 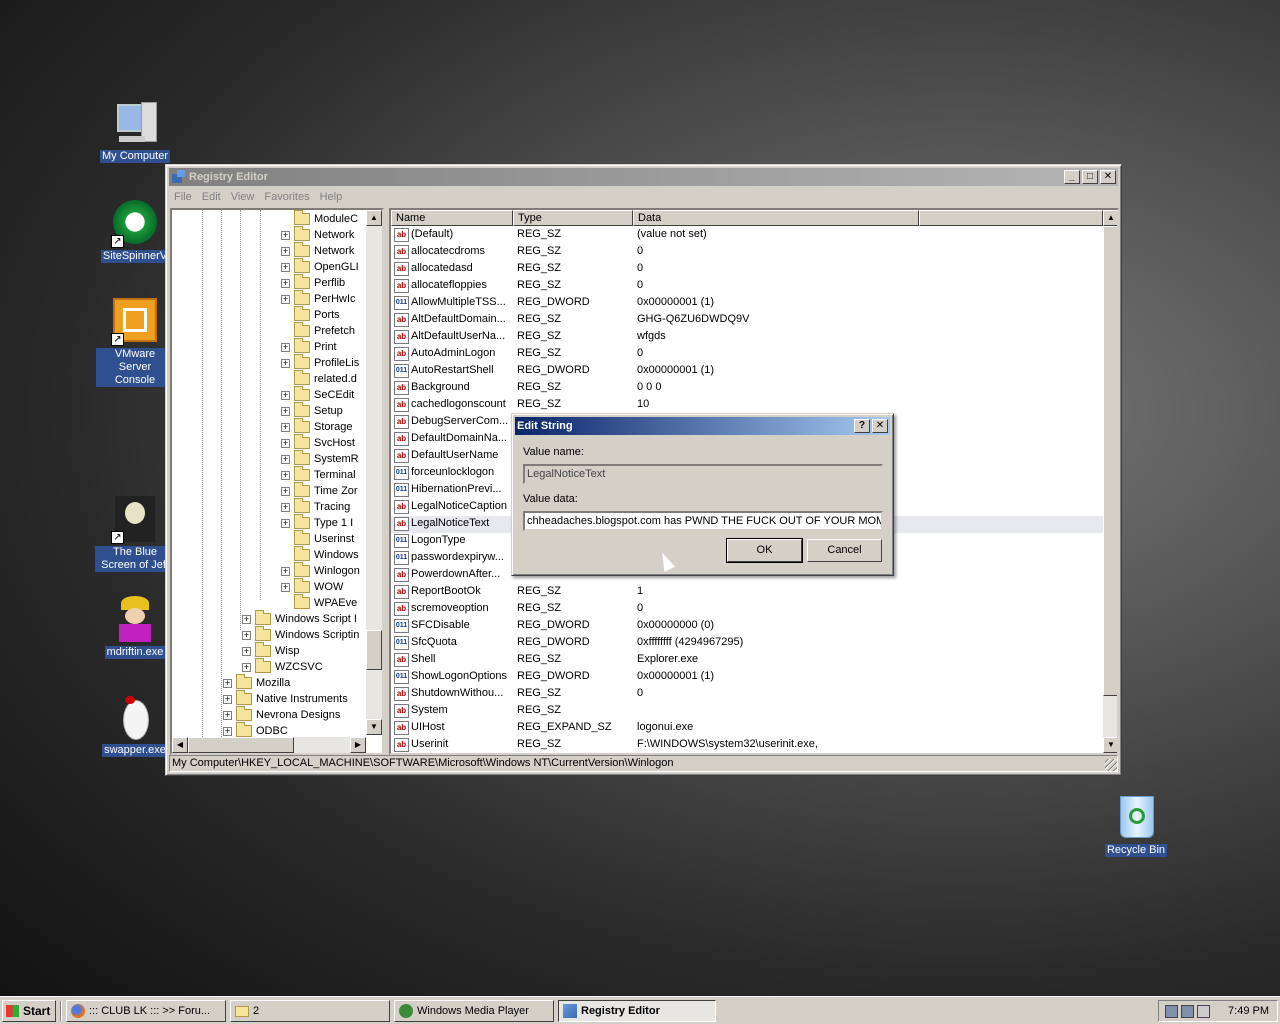 I want to click on tree-node: + Wisp, so click(x=270, y=650).